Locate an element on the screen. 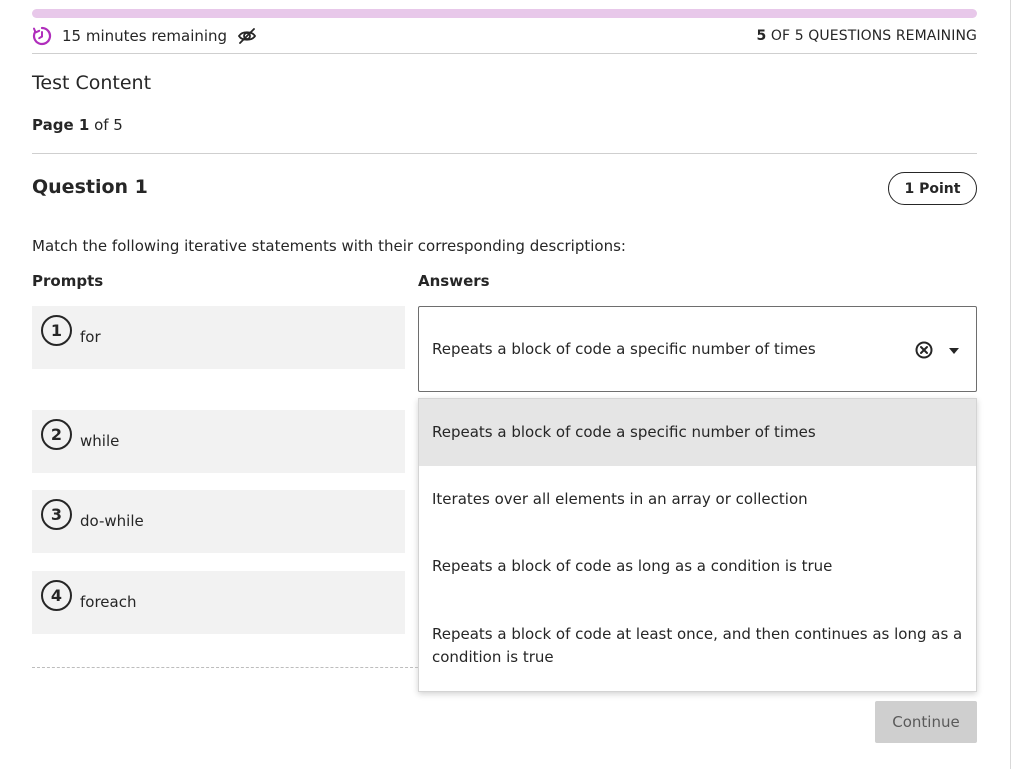  page-total: of 5 is located at coordinates (106, 125).